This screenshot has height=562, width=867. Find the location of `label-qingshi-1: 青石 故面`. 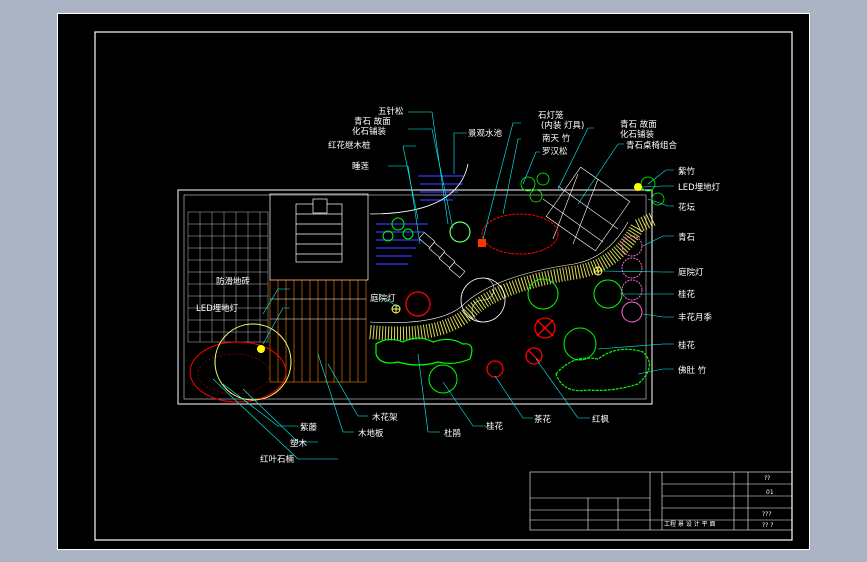

label-qingshi-1: 青石 故面 is located at coordinates (372, 121).